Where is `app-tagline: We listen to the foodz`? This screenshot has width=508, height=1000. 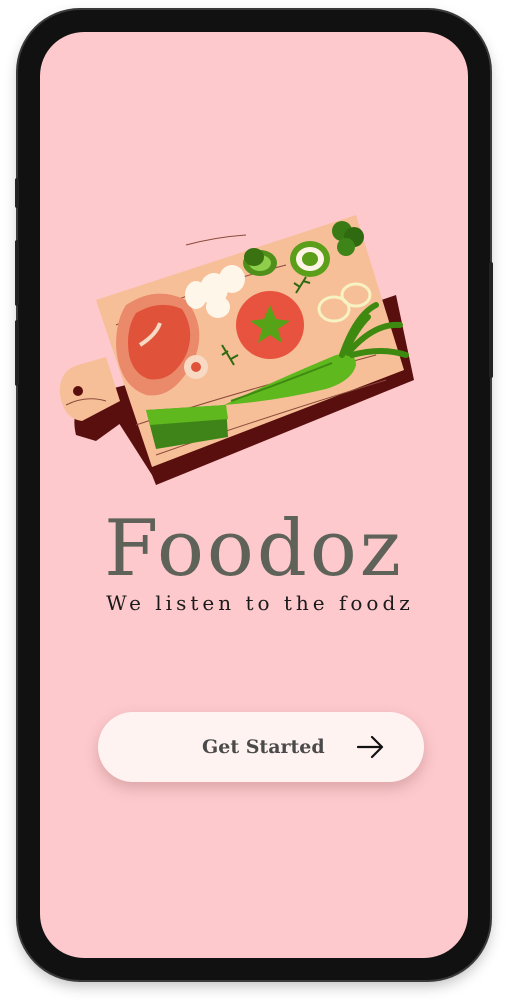 app-tagline: We listen to the foodz is located at coordinates (260, 603).